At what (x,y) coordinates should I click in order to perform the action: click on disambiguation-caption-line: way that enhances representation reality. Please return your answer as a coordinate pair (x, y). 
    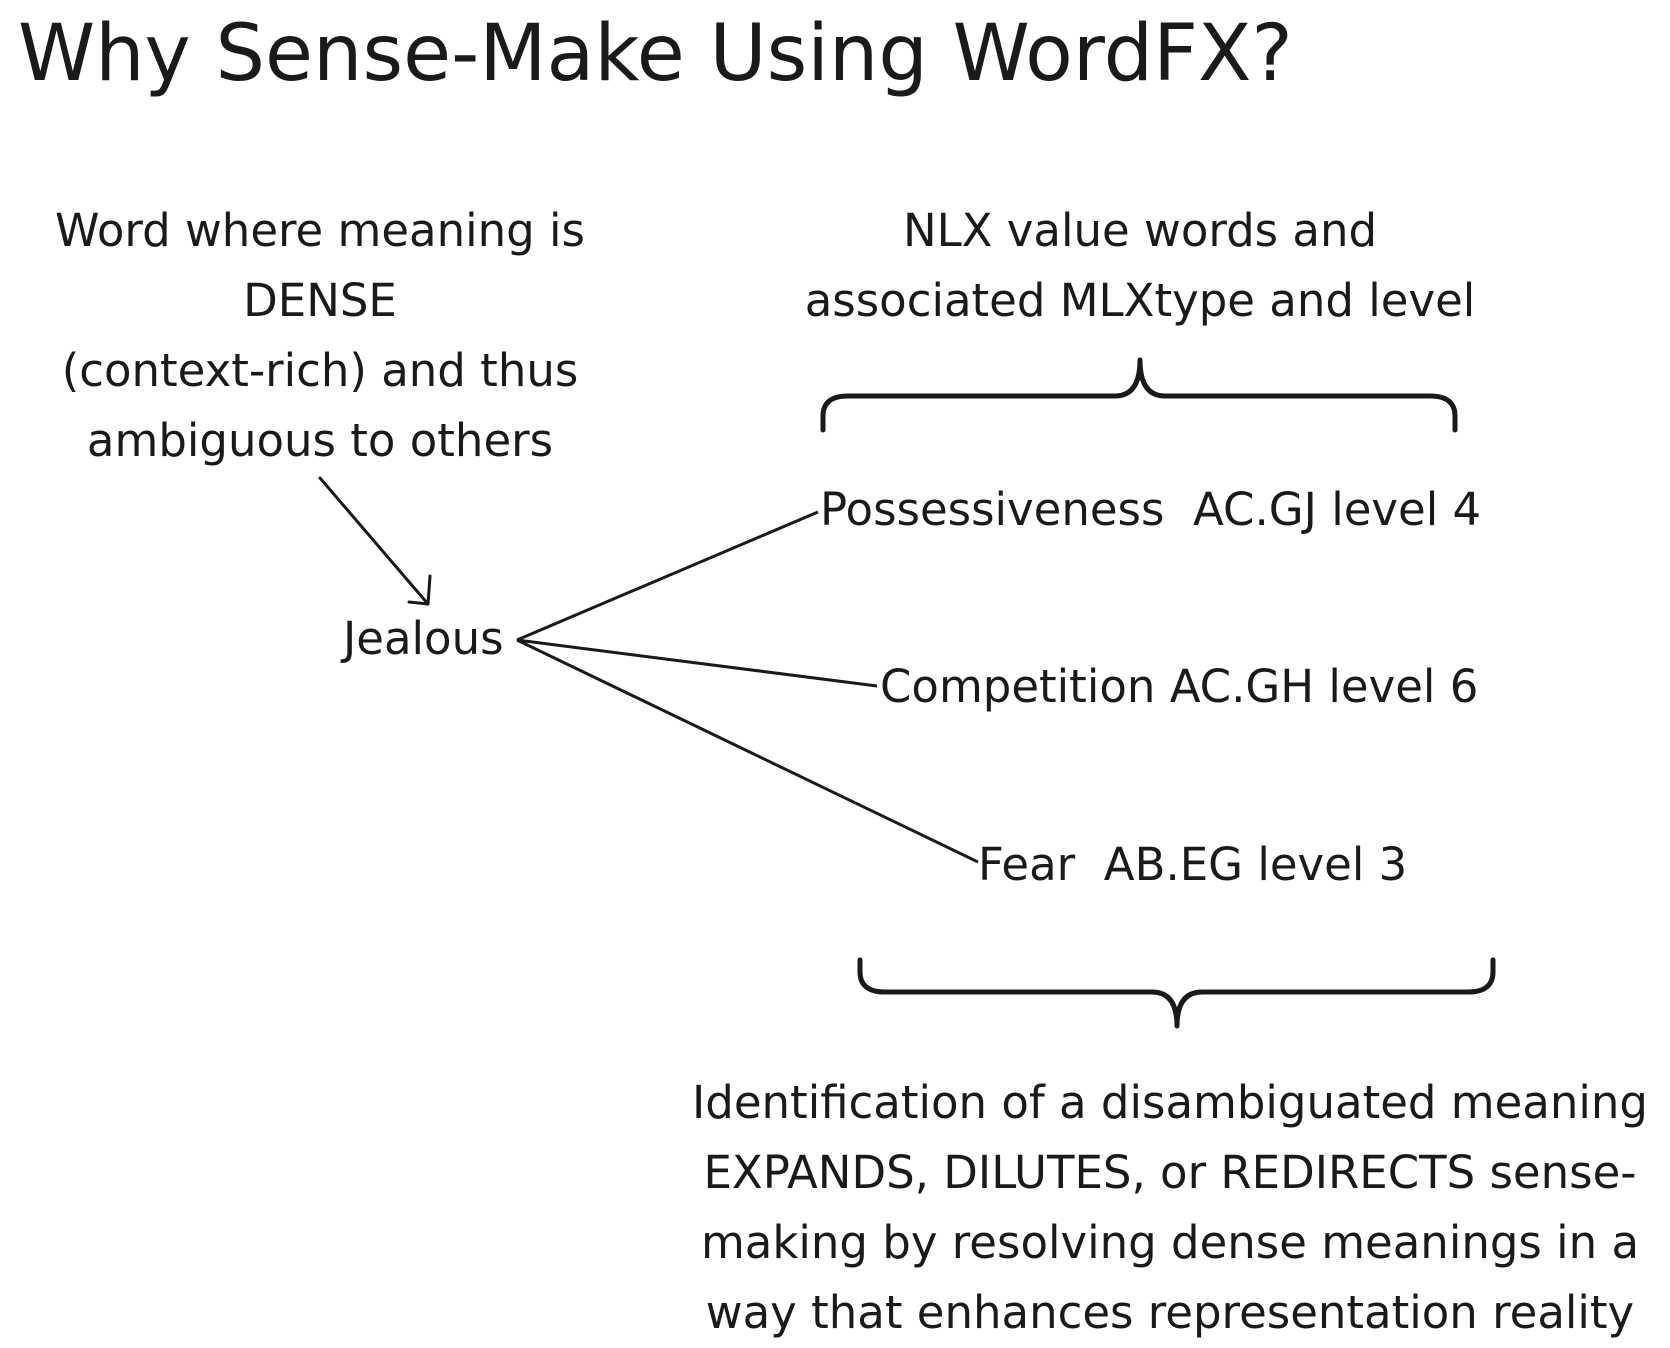
    Looking at the image, I should click on (1170, 1312).